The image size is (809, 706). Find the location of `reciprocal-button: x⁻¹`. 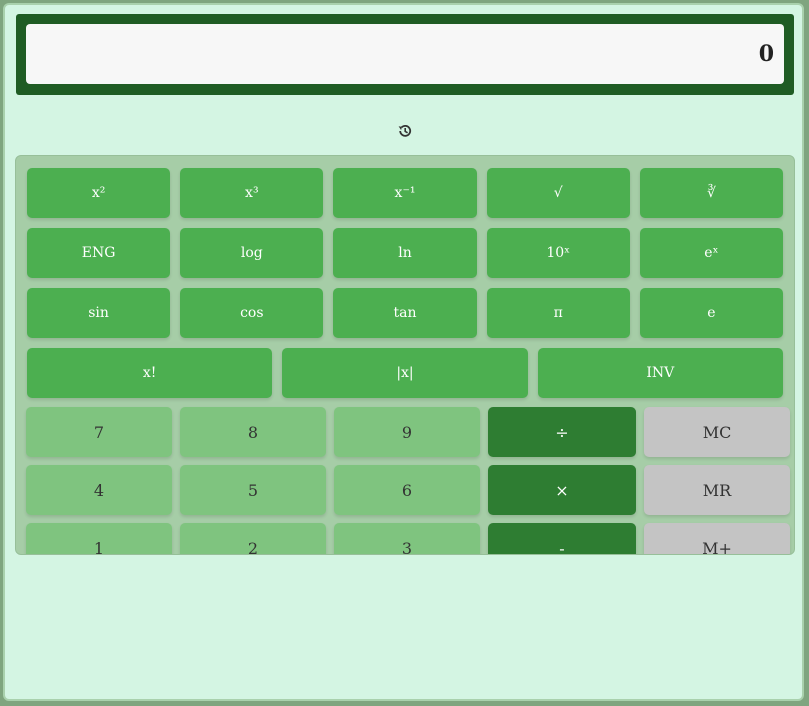

reciprocal-button: x⁻¹ is located at coordinates (405, 193).